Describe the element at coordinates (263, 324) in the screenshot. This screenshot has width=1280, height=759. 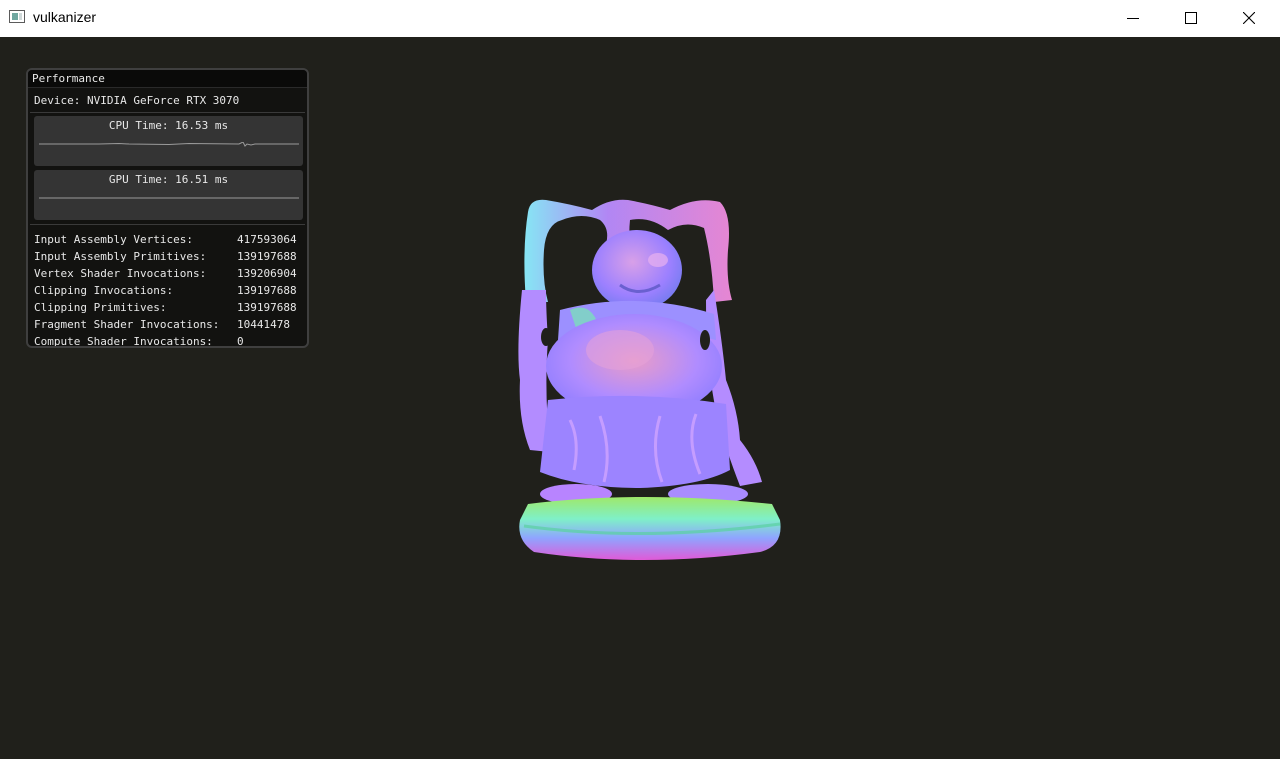
I see `stat-value: 10441478` at that location.